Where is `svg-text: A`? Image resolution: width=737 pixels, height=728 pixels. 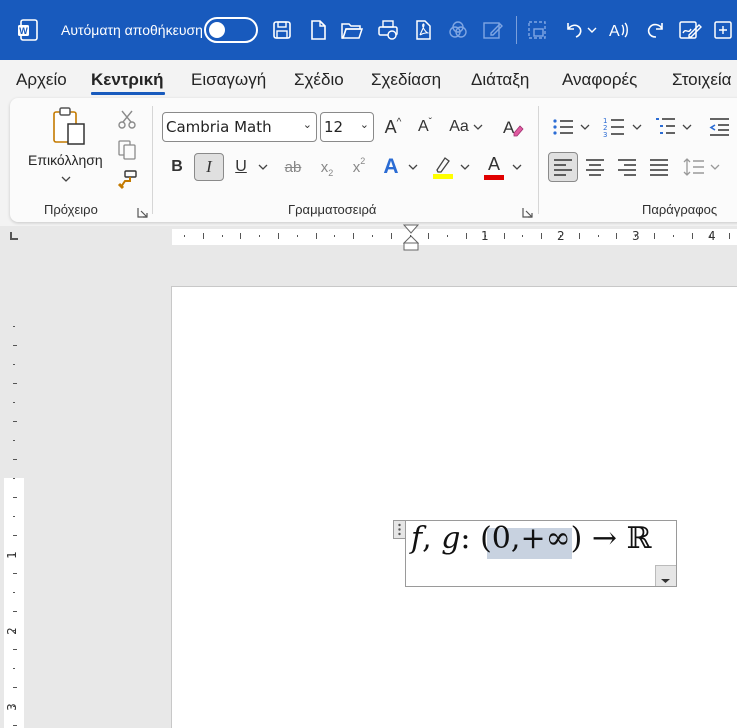 svg-text: A is located at coordinates (614, 31).